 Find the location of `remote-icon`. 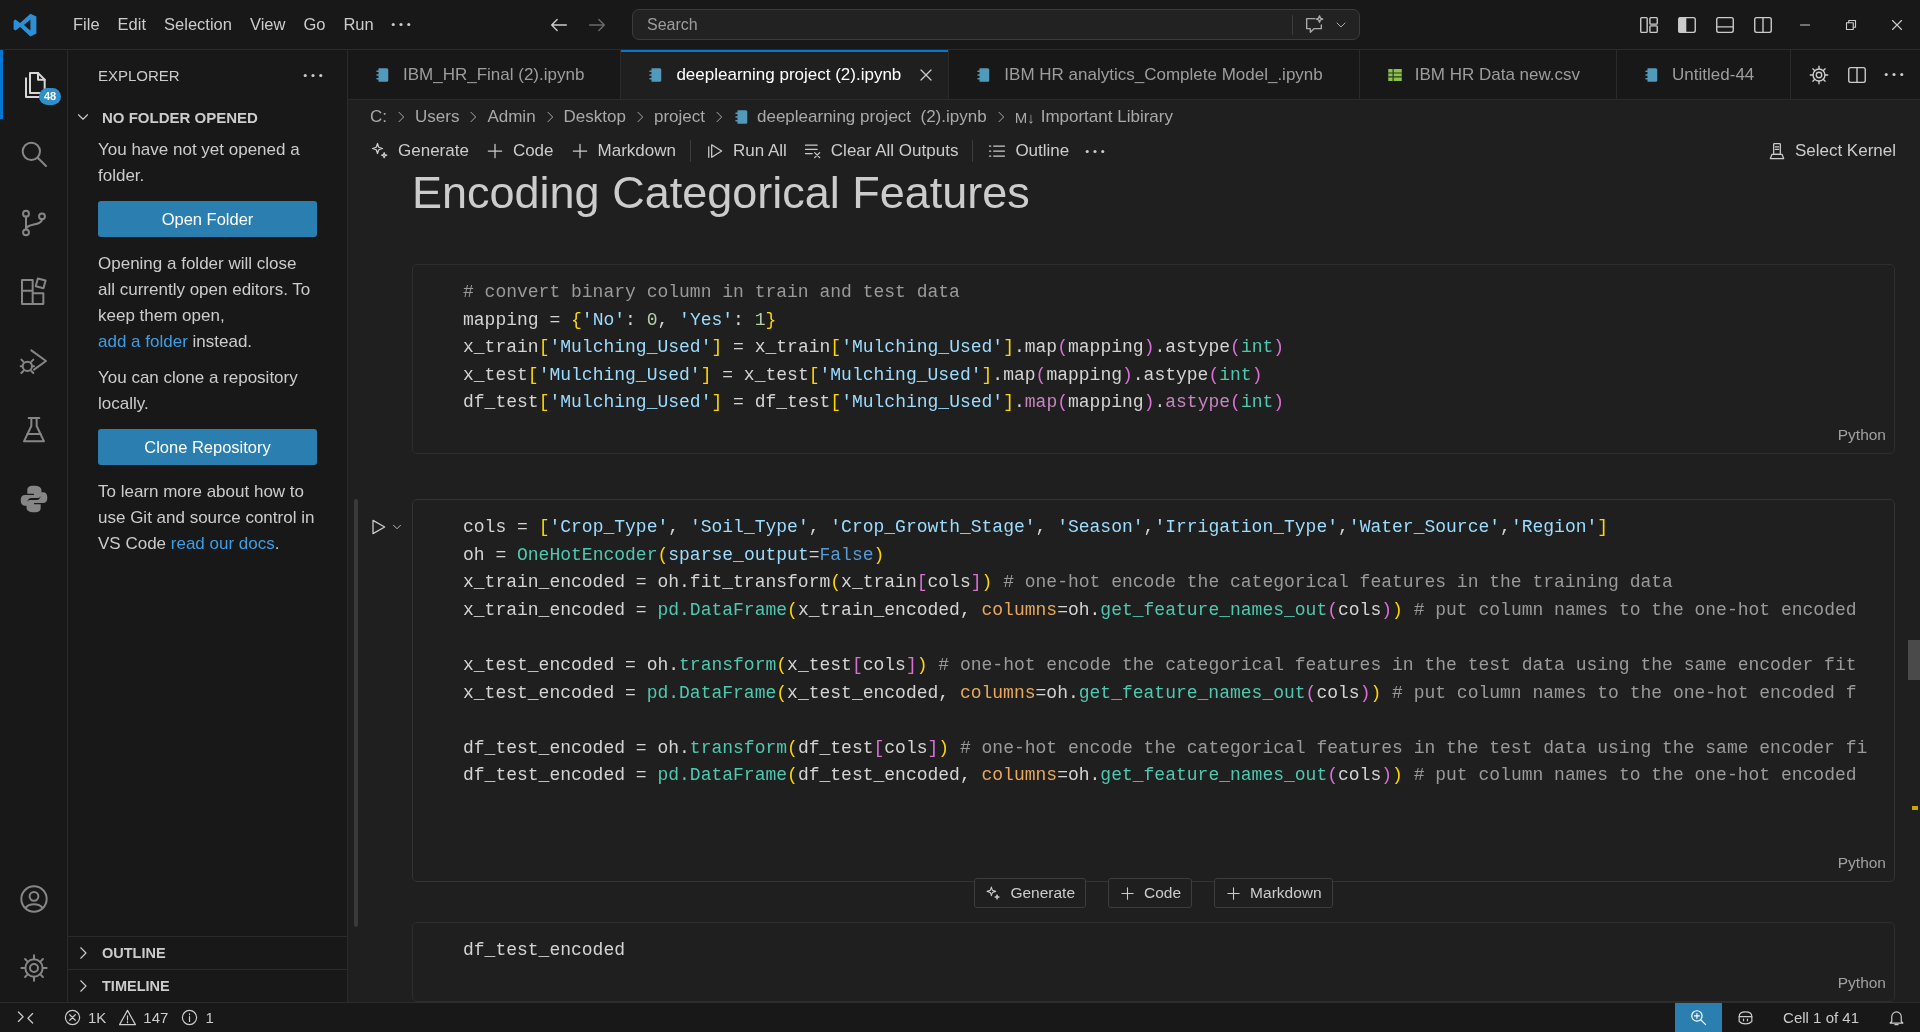

remote-icon is located at coordinates (25, 1017).